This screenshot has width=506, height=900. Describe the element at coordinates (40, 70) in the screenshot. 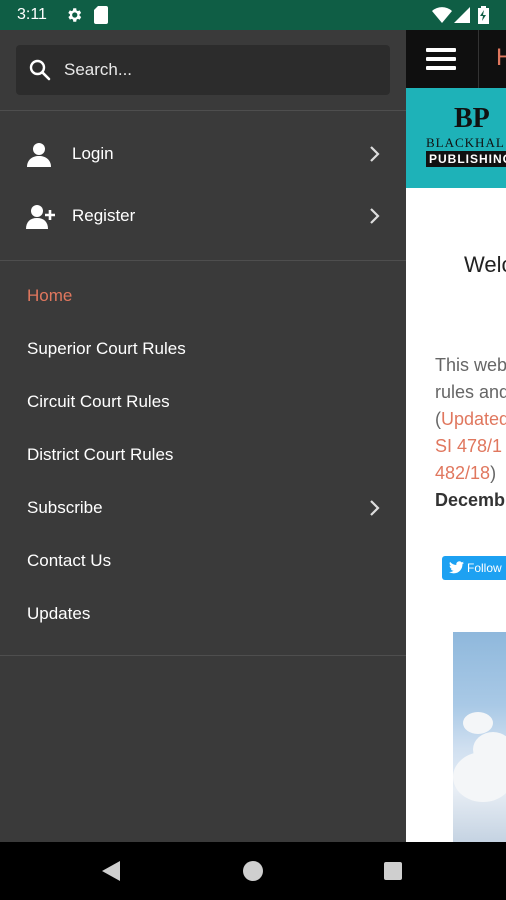

I see `search-icon` at that location.